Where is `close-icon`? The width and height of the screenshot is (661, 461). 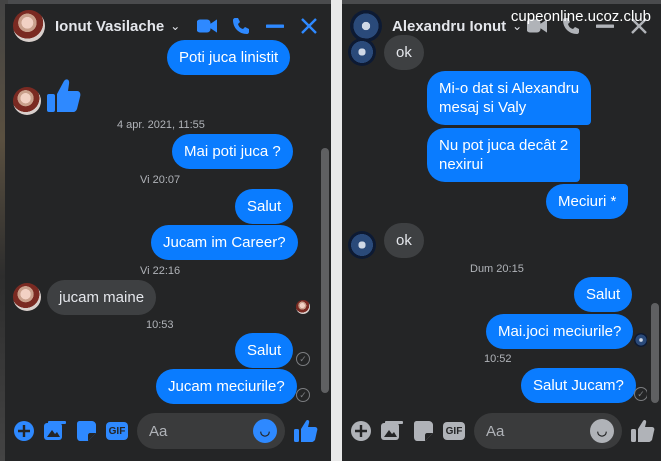
close-icon is located at coordinates (309, 26).